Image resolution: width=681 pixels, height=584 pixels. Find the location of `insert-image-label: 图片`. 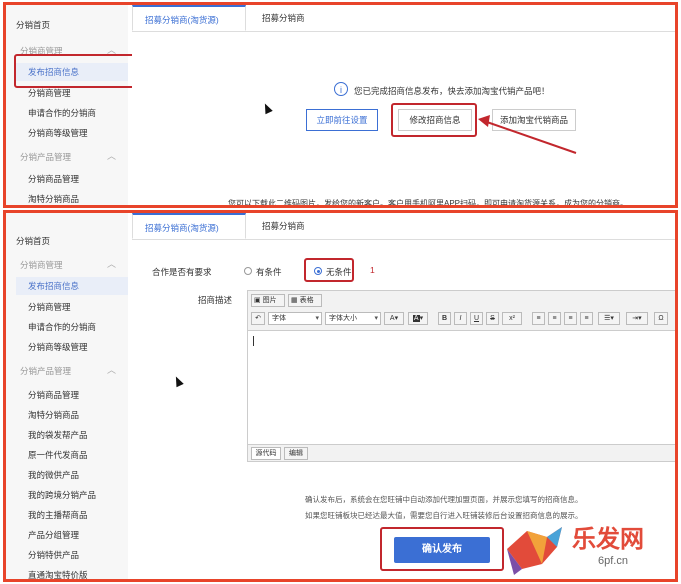

insert-image-label: 图片 is located at coordinates (269, 300).